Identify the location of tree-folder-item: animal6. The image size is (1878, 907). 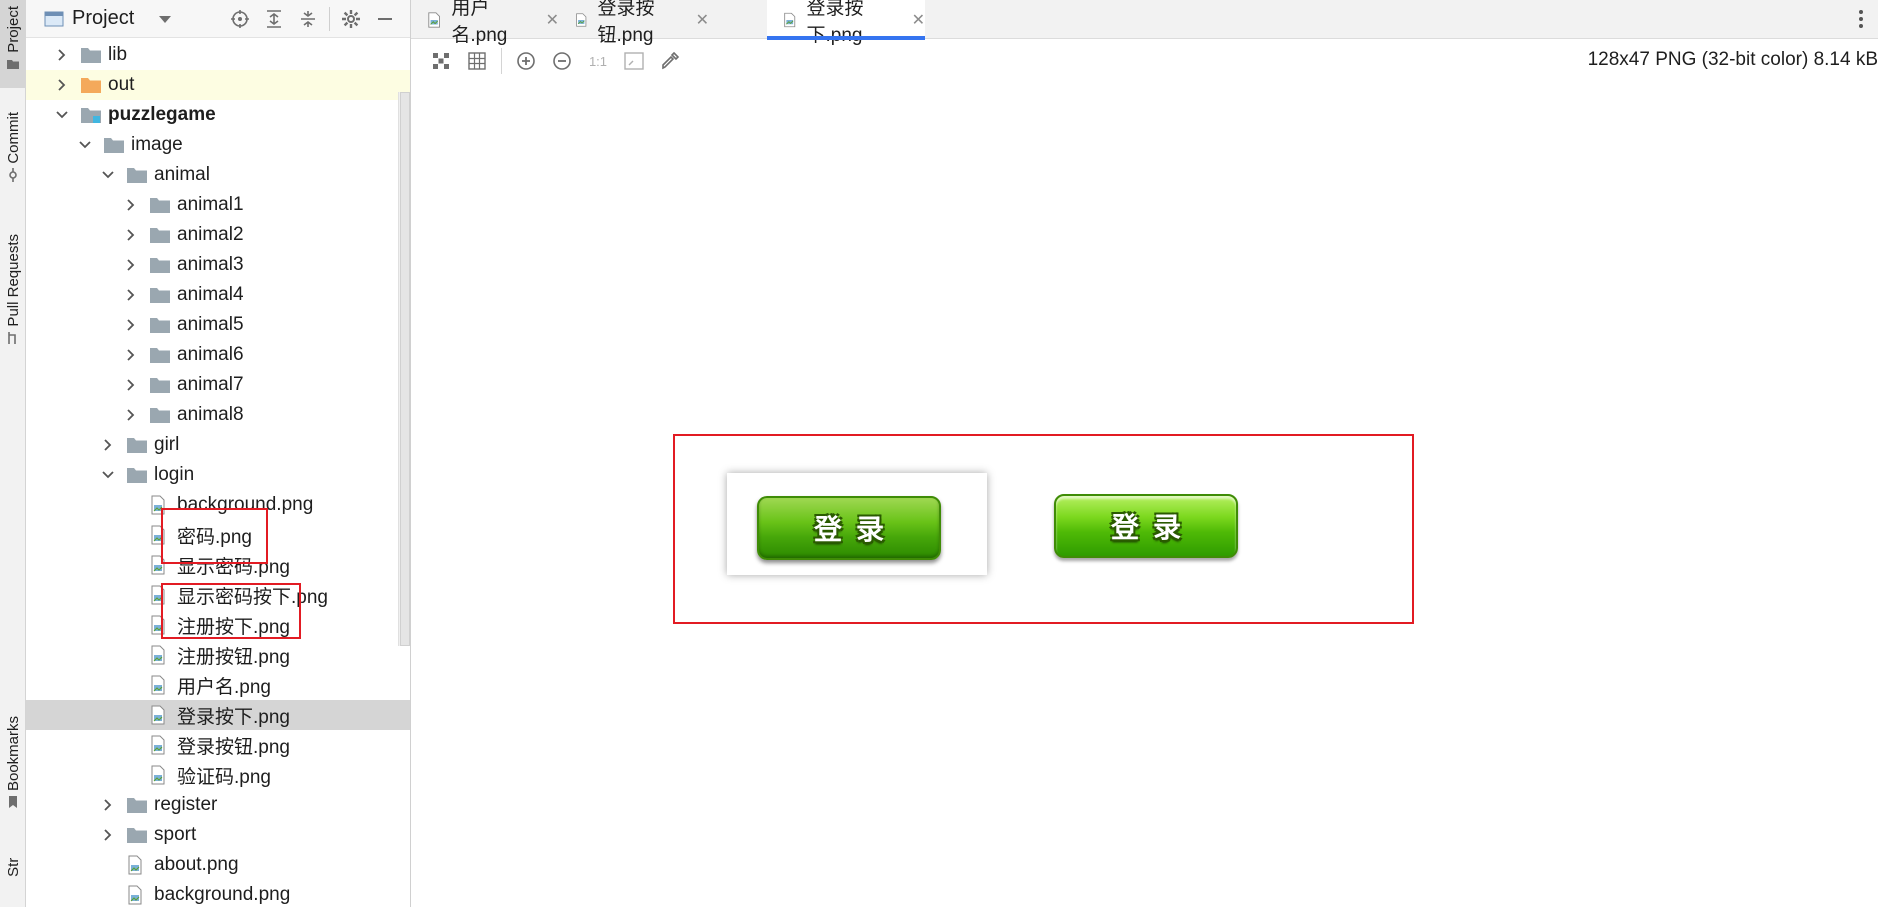
(218, 355).